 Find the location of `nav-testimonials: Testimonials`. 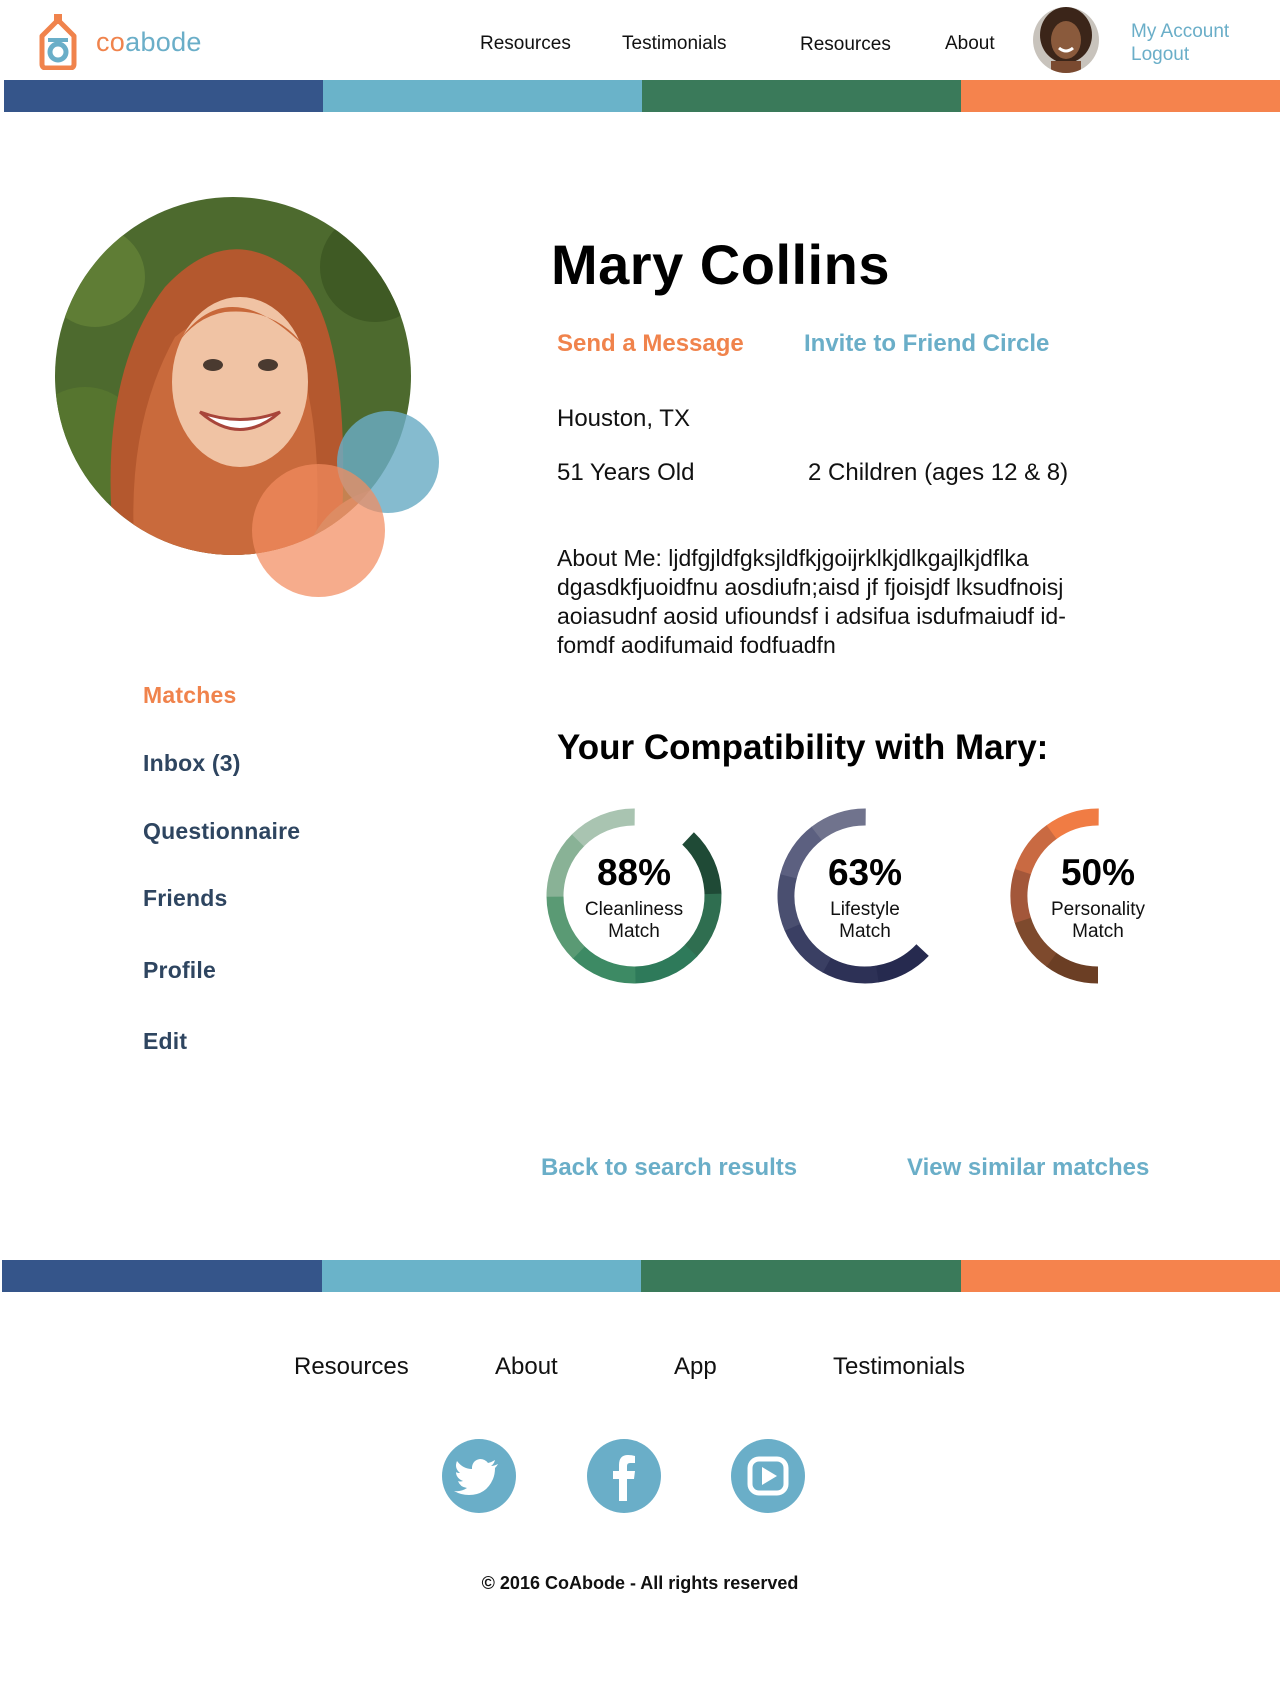

nav-testimonials: Testimonials is located at coordinates (674, 44).